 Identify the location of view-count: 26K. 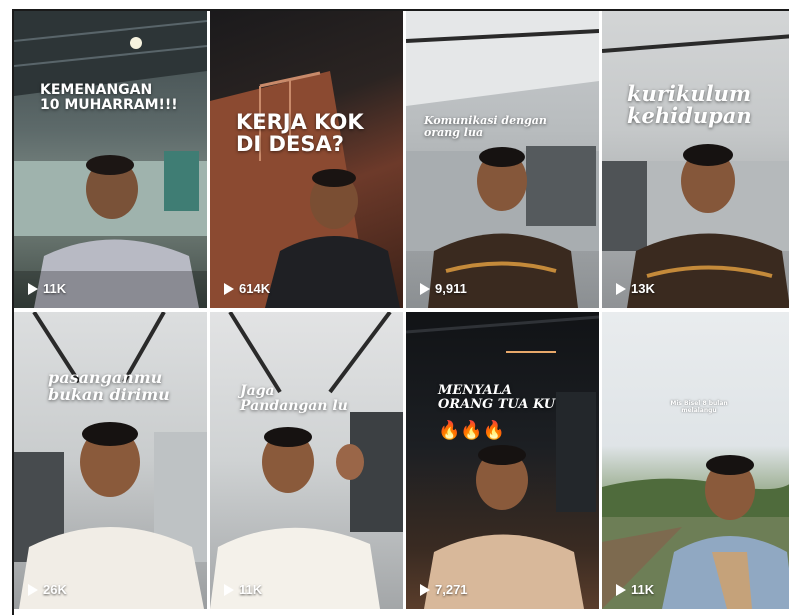
(47, 589).